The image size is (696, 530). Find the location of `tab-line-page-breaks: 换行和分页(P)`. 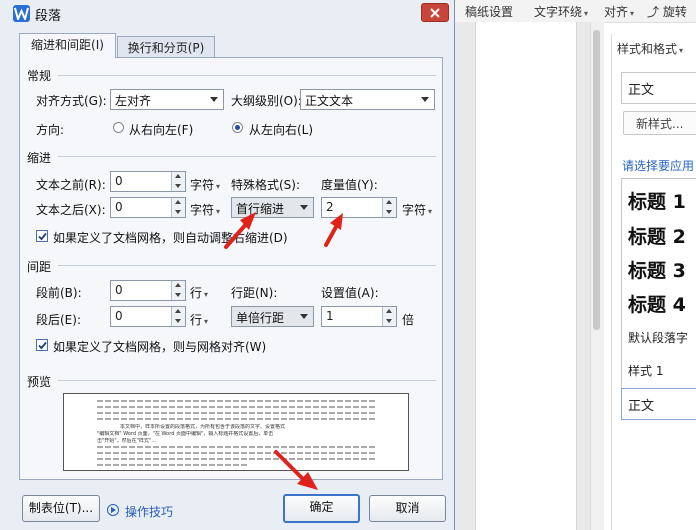

tab-line-page-breaks: 换行和分页(P) is located at coordinates (166, 47).